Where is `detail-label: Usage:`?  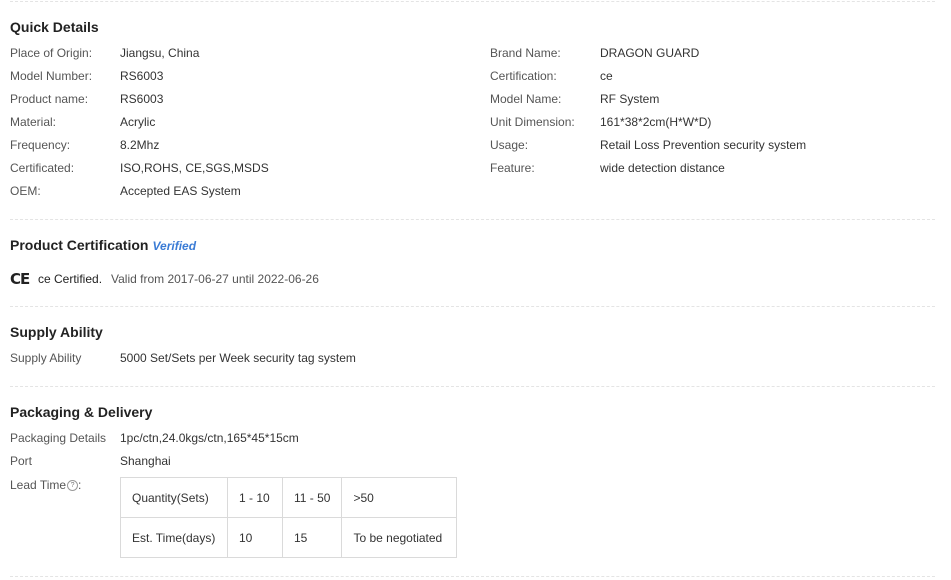 detail-label: Usage: is located at coordinates (509, 145).